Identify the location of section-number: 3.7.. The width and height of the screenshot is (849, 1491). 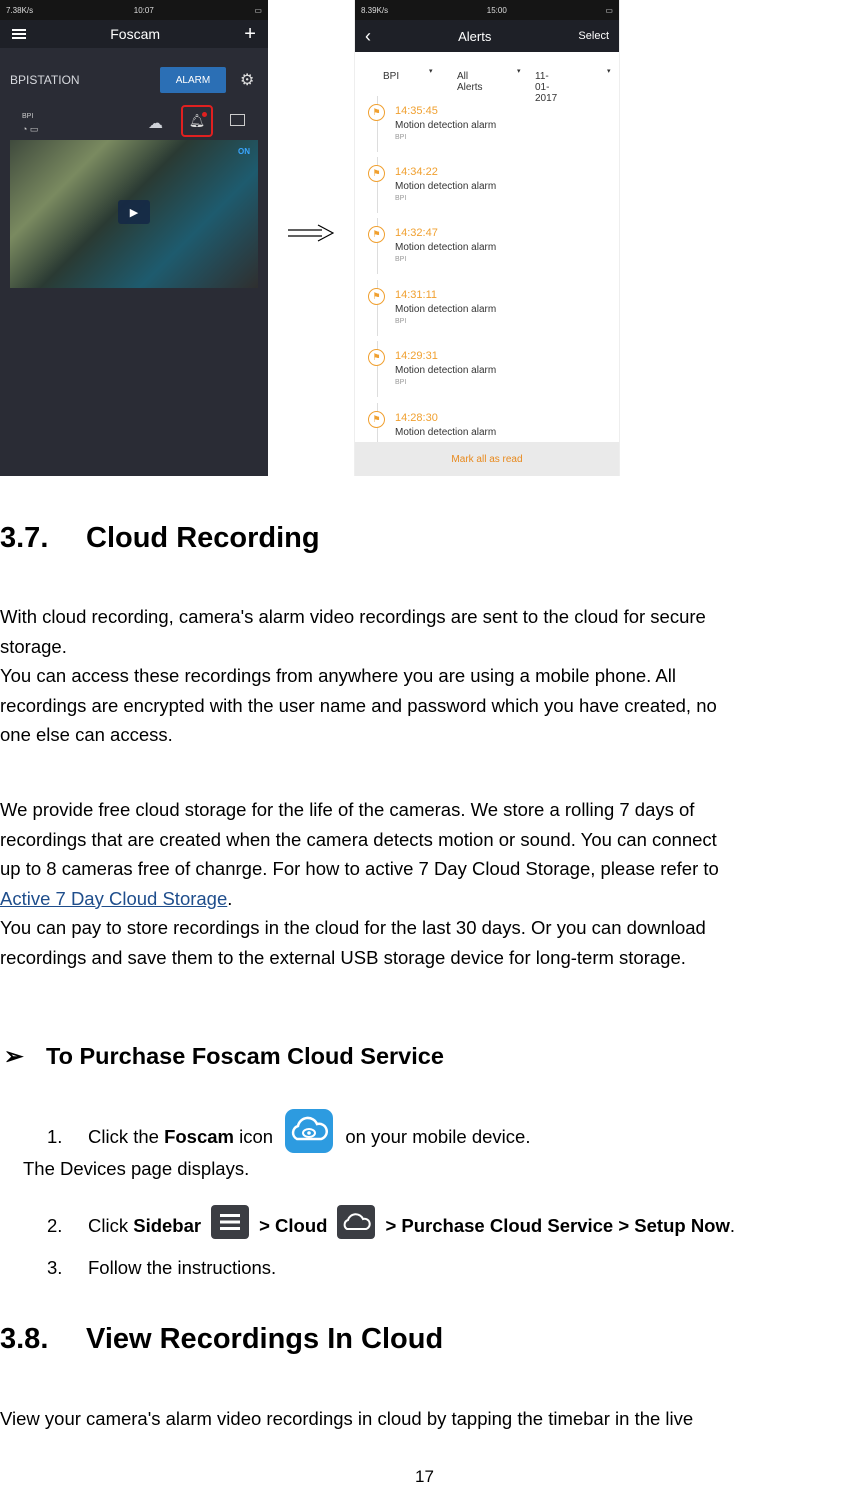
(24, 538).